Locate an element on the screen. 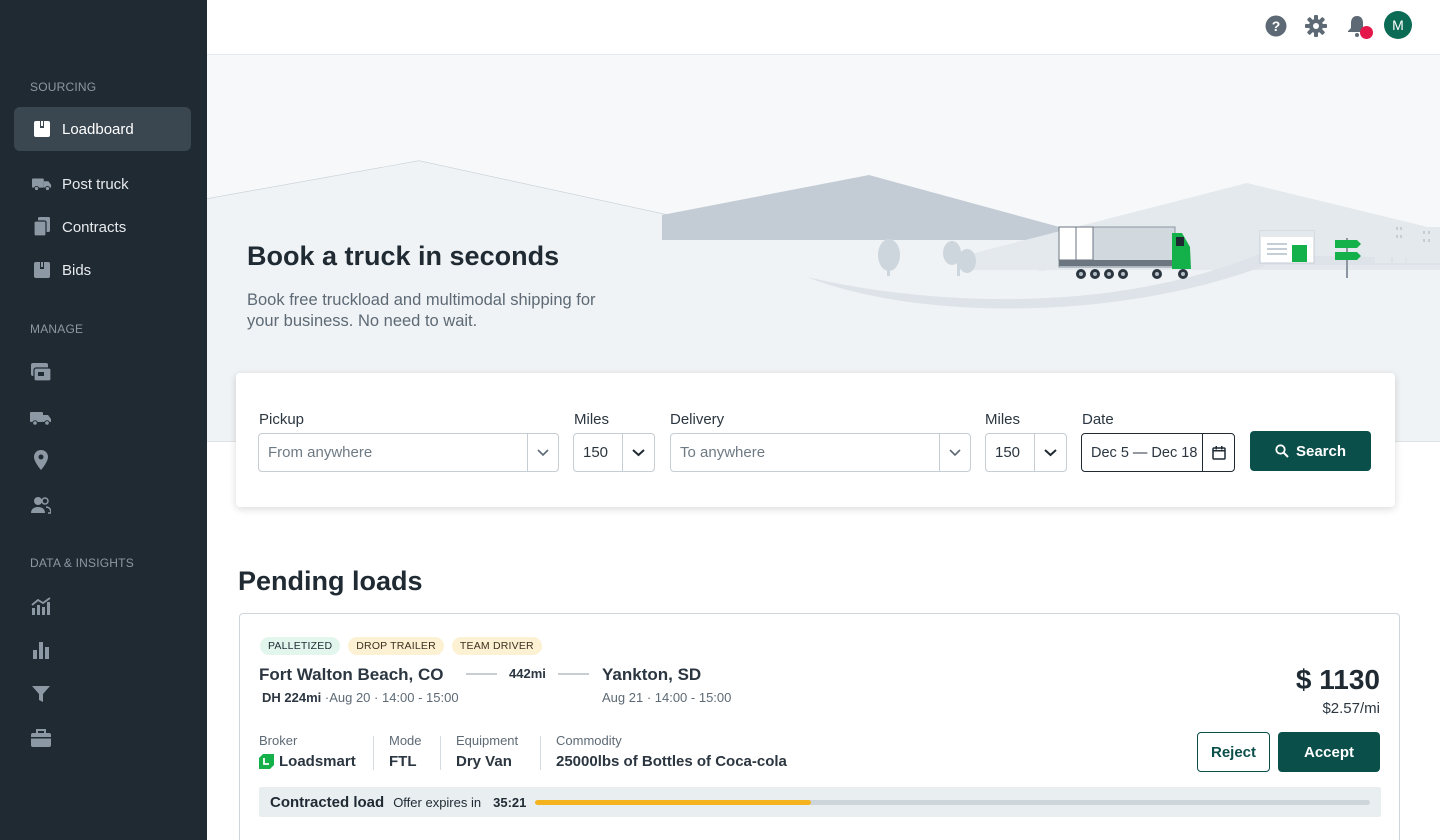 This screenshot has width=1440, height=840. reject-button: Reject is located at coordinates (1233, 752).